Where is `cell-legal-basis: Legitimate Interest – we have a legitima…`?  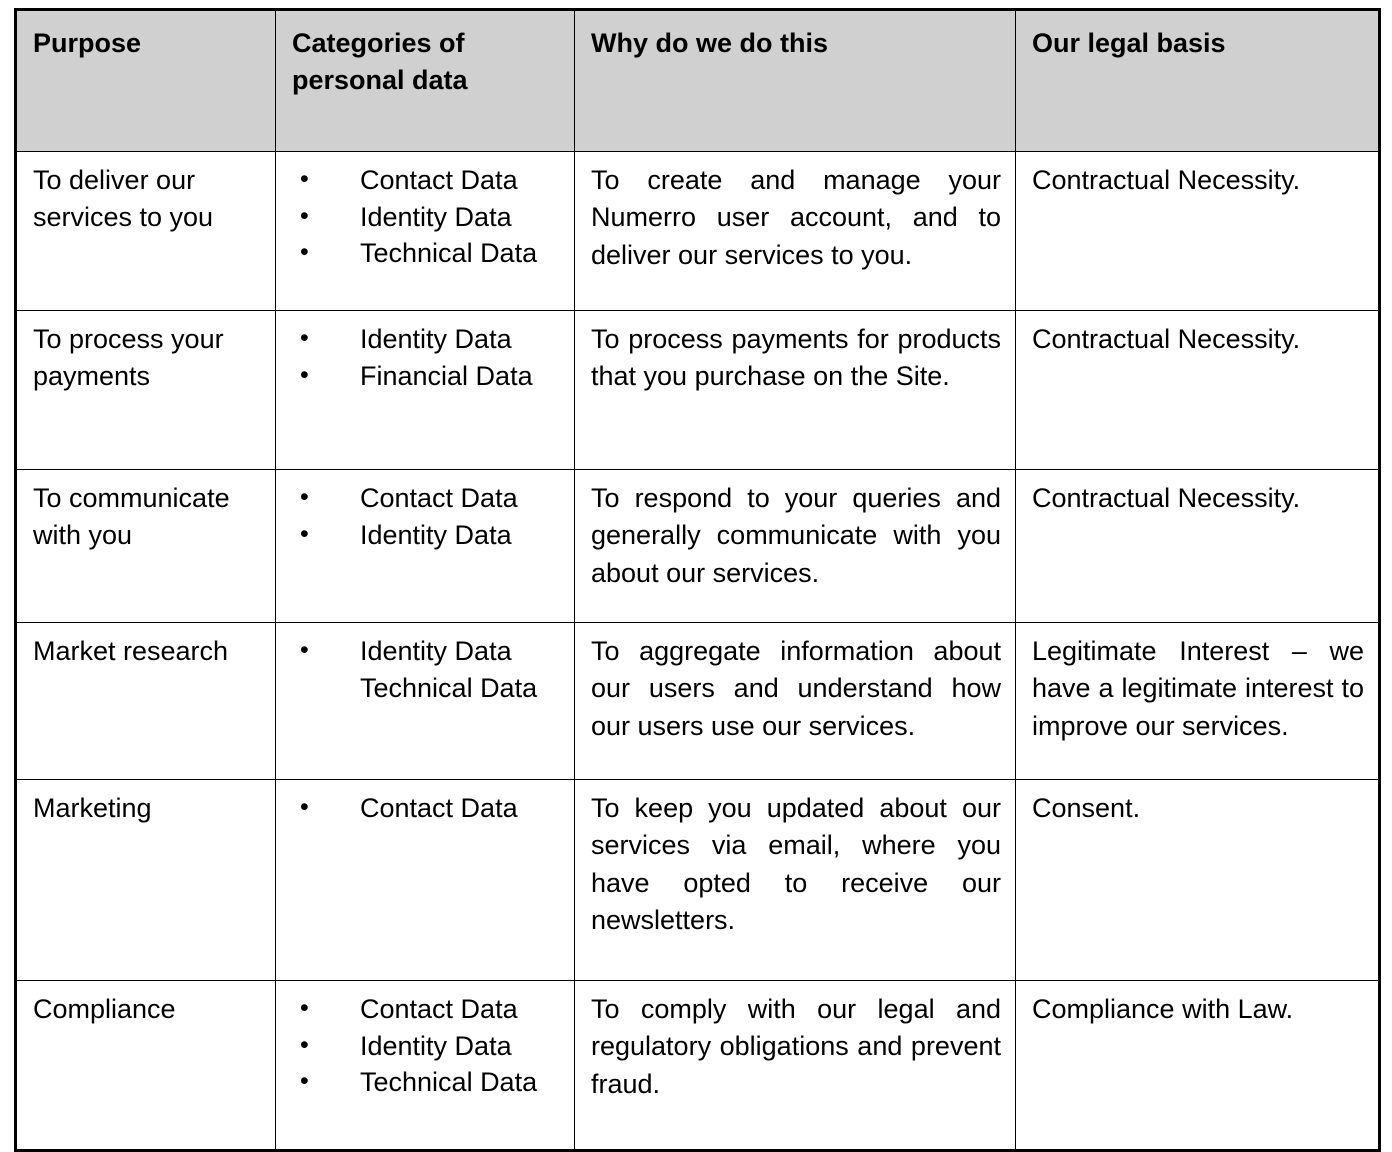
cell-legal-basis: Legitimate Interest – we have a legitima… is located at coordinates (1197, 701).